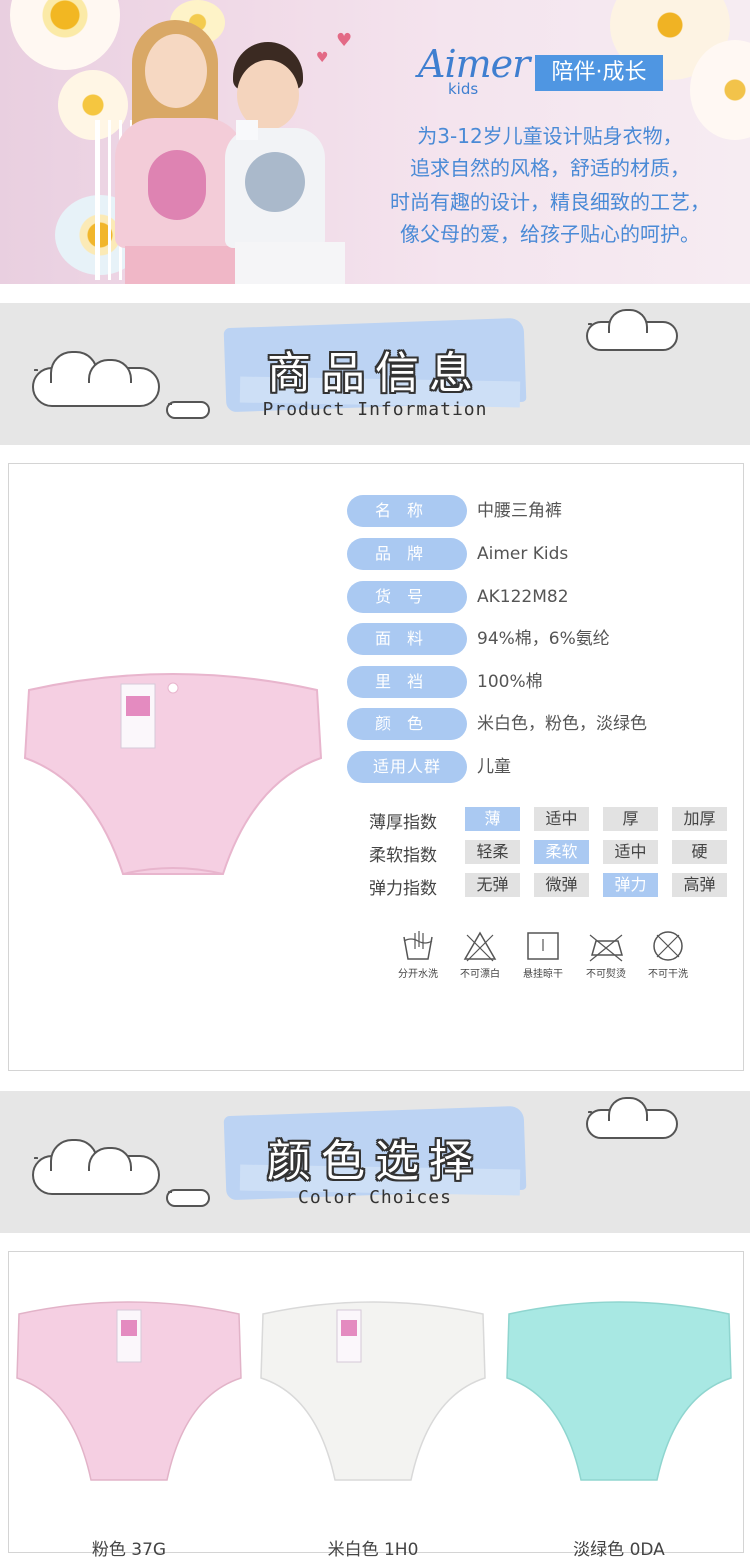 Image resolution: width=750 pixels, height=1560 pixels. What do you see at coordinates (619, 1392) in the screenshot?
I see `color-swatch-green` at bounding box center [619, 1392].